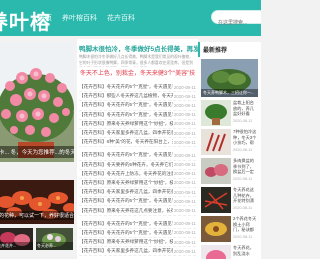  I want to click on list-item-title: 【花卉百科】原来冬天养花这几点要注意，长得旺, so click(126, 210).